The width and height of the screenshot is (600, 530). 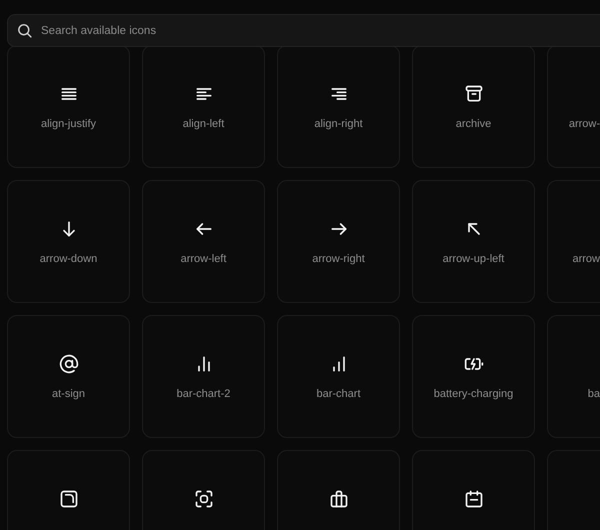 I want to click on icon-label: arrow, so click(x=586, y=259).